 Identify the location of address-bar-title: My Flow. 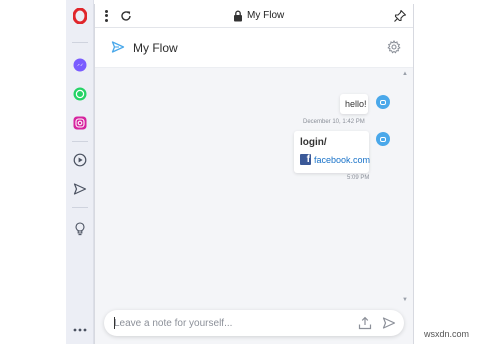
(266, 15).